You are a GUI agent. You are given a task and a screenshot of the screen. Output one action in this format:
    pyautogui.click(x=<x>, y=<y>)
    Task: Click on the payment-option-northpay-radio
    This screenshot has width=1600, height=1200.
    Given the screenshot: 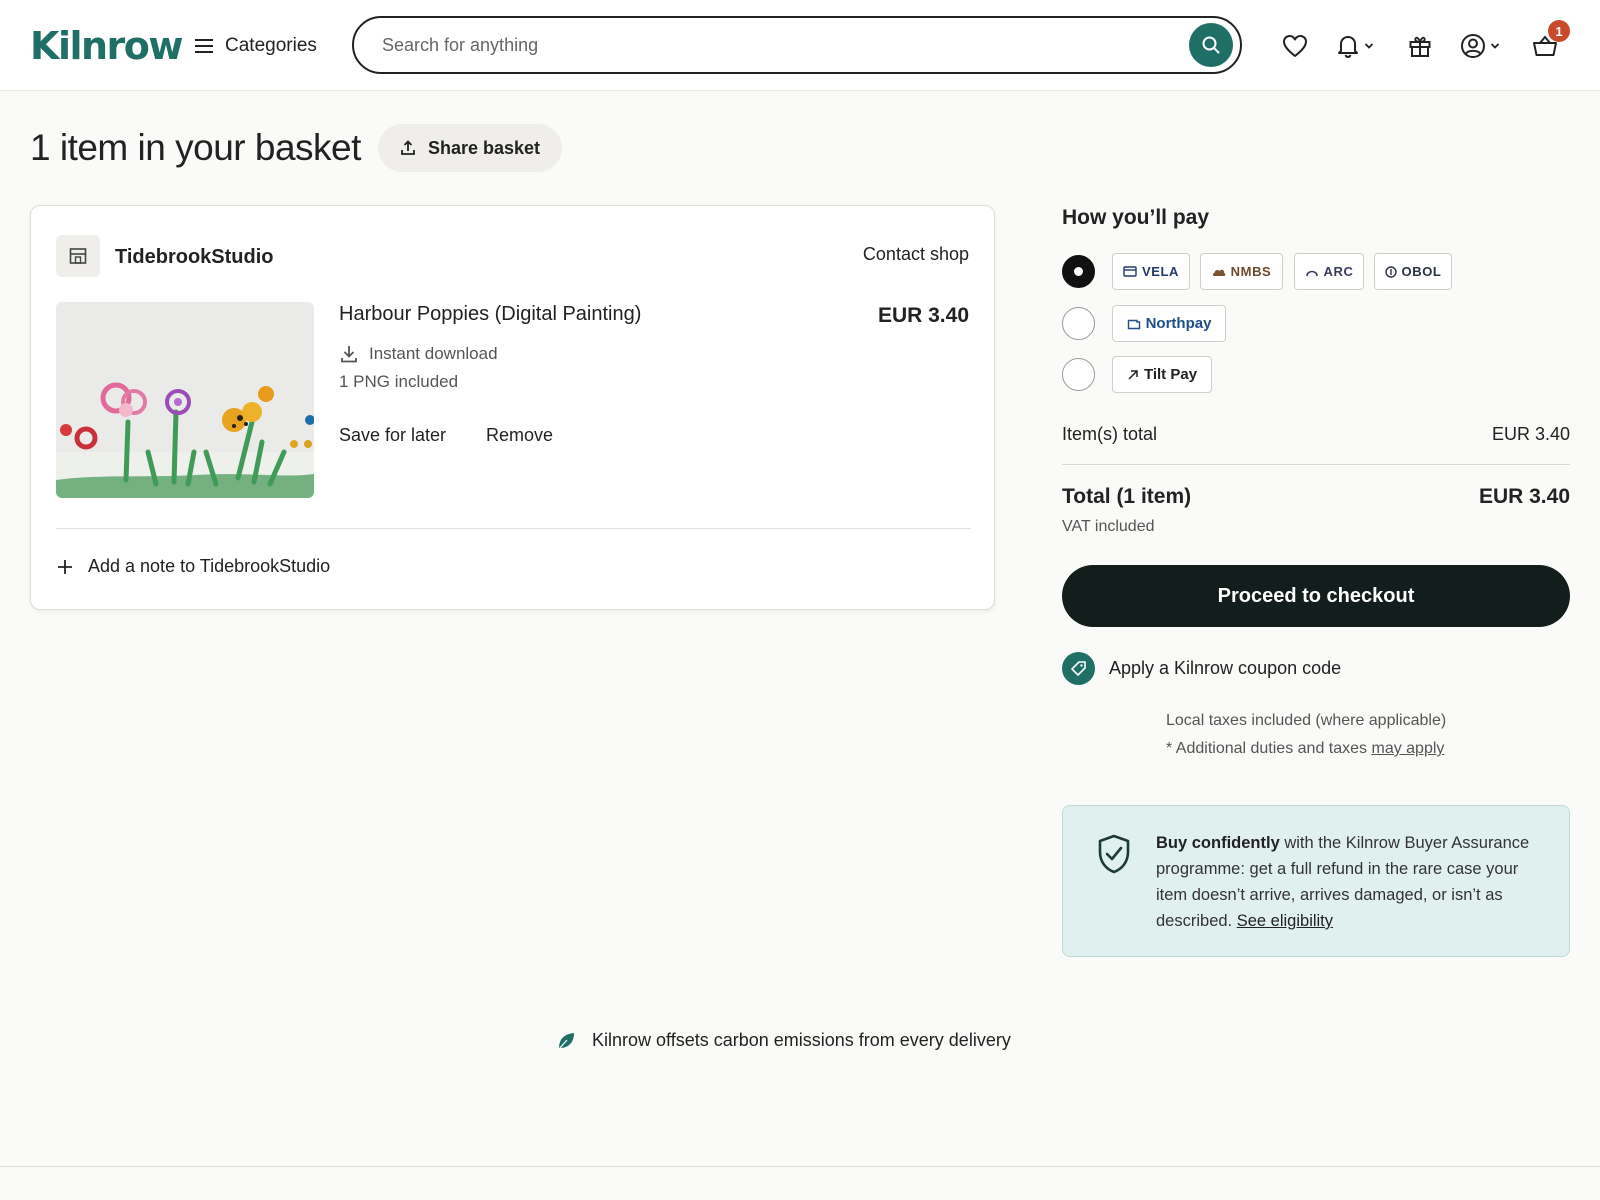 What is the action you would take?
    pyautogui.click(x=1078, y=323)
    